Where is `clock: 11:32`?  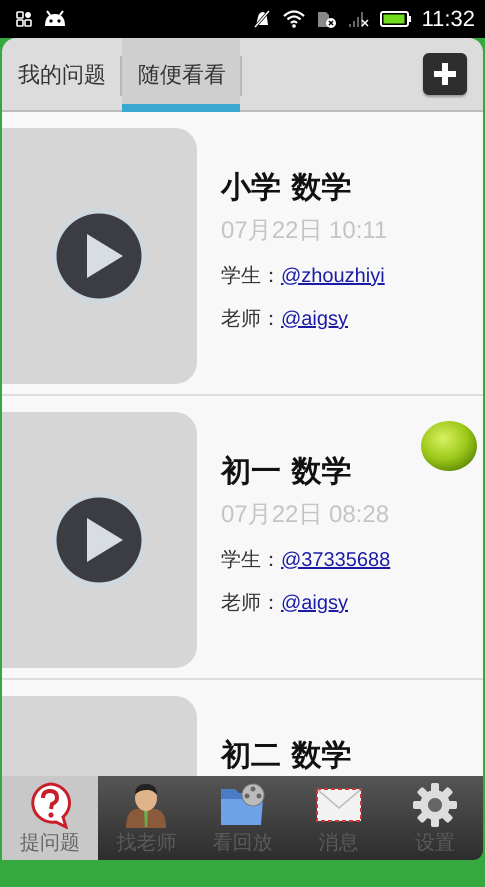
clock: 11:32 is located at coordinates (448, 19).